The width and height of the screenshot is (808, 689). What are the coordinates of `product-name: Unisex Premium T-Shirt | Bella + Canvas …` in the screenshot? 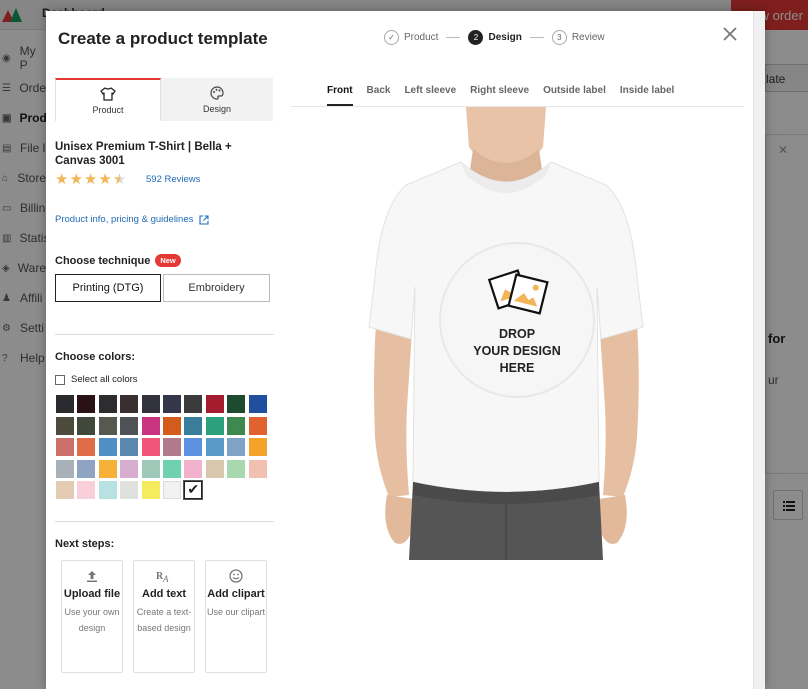 It's located at (143, 154).